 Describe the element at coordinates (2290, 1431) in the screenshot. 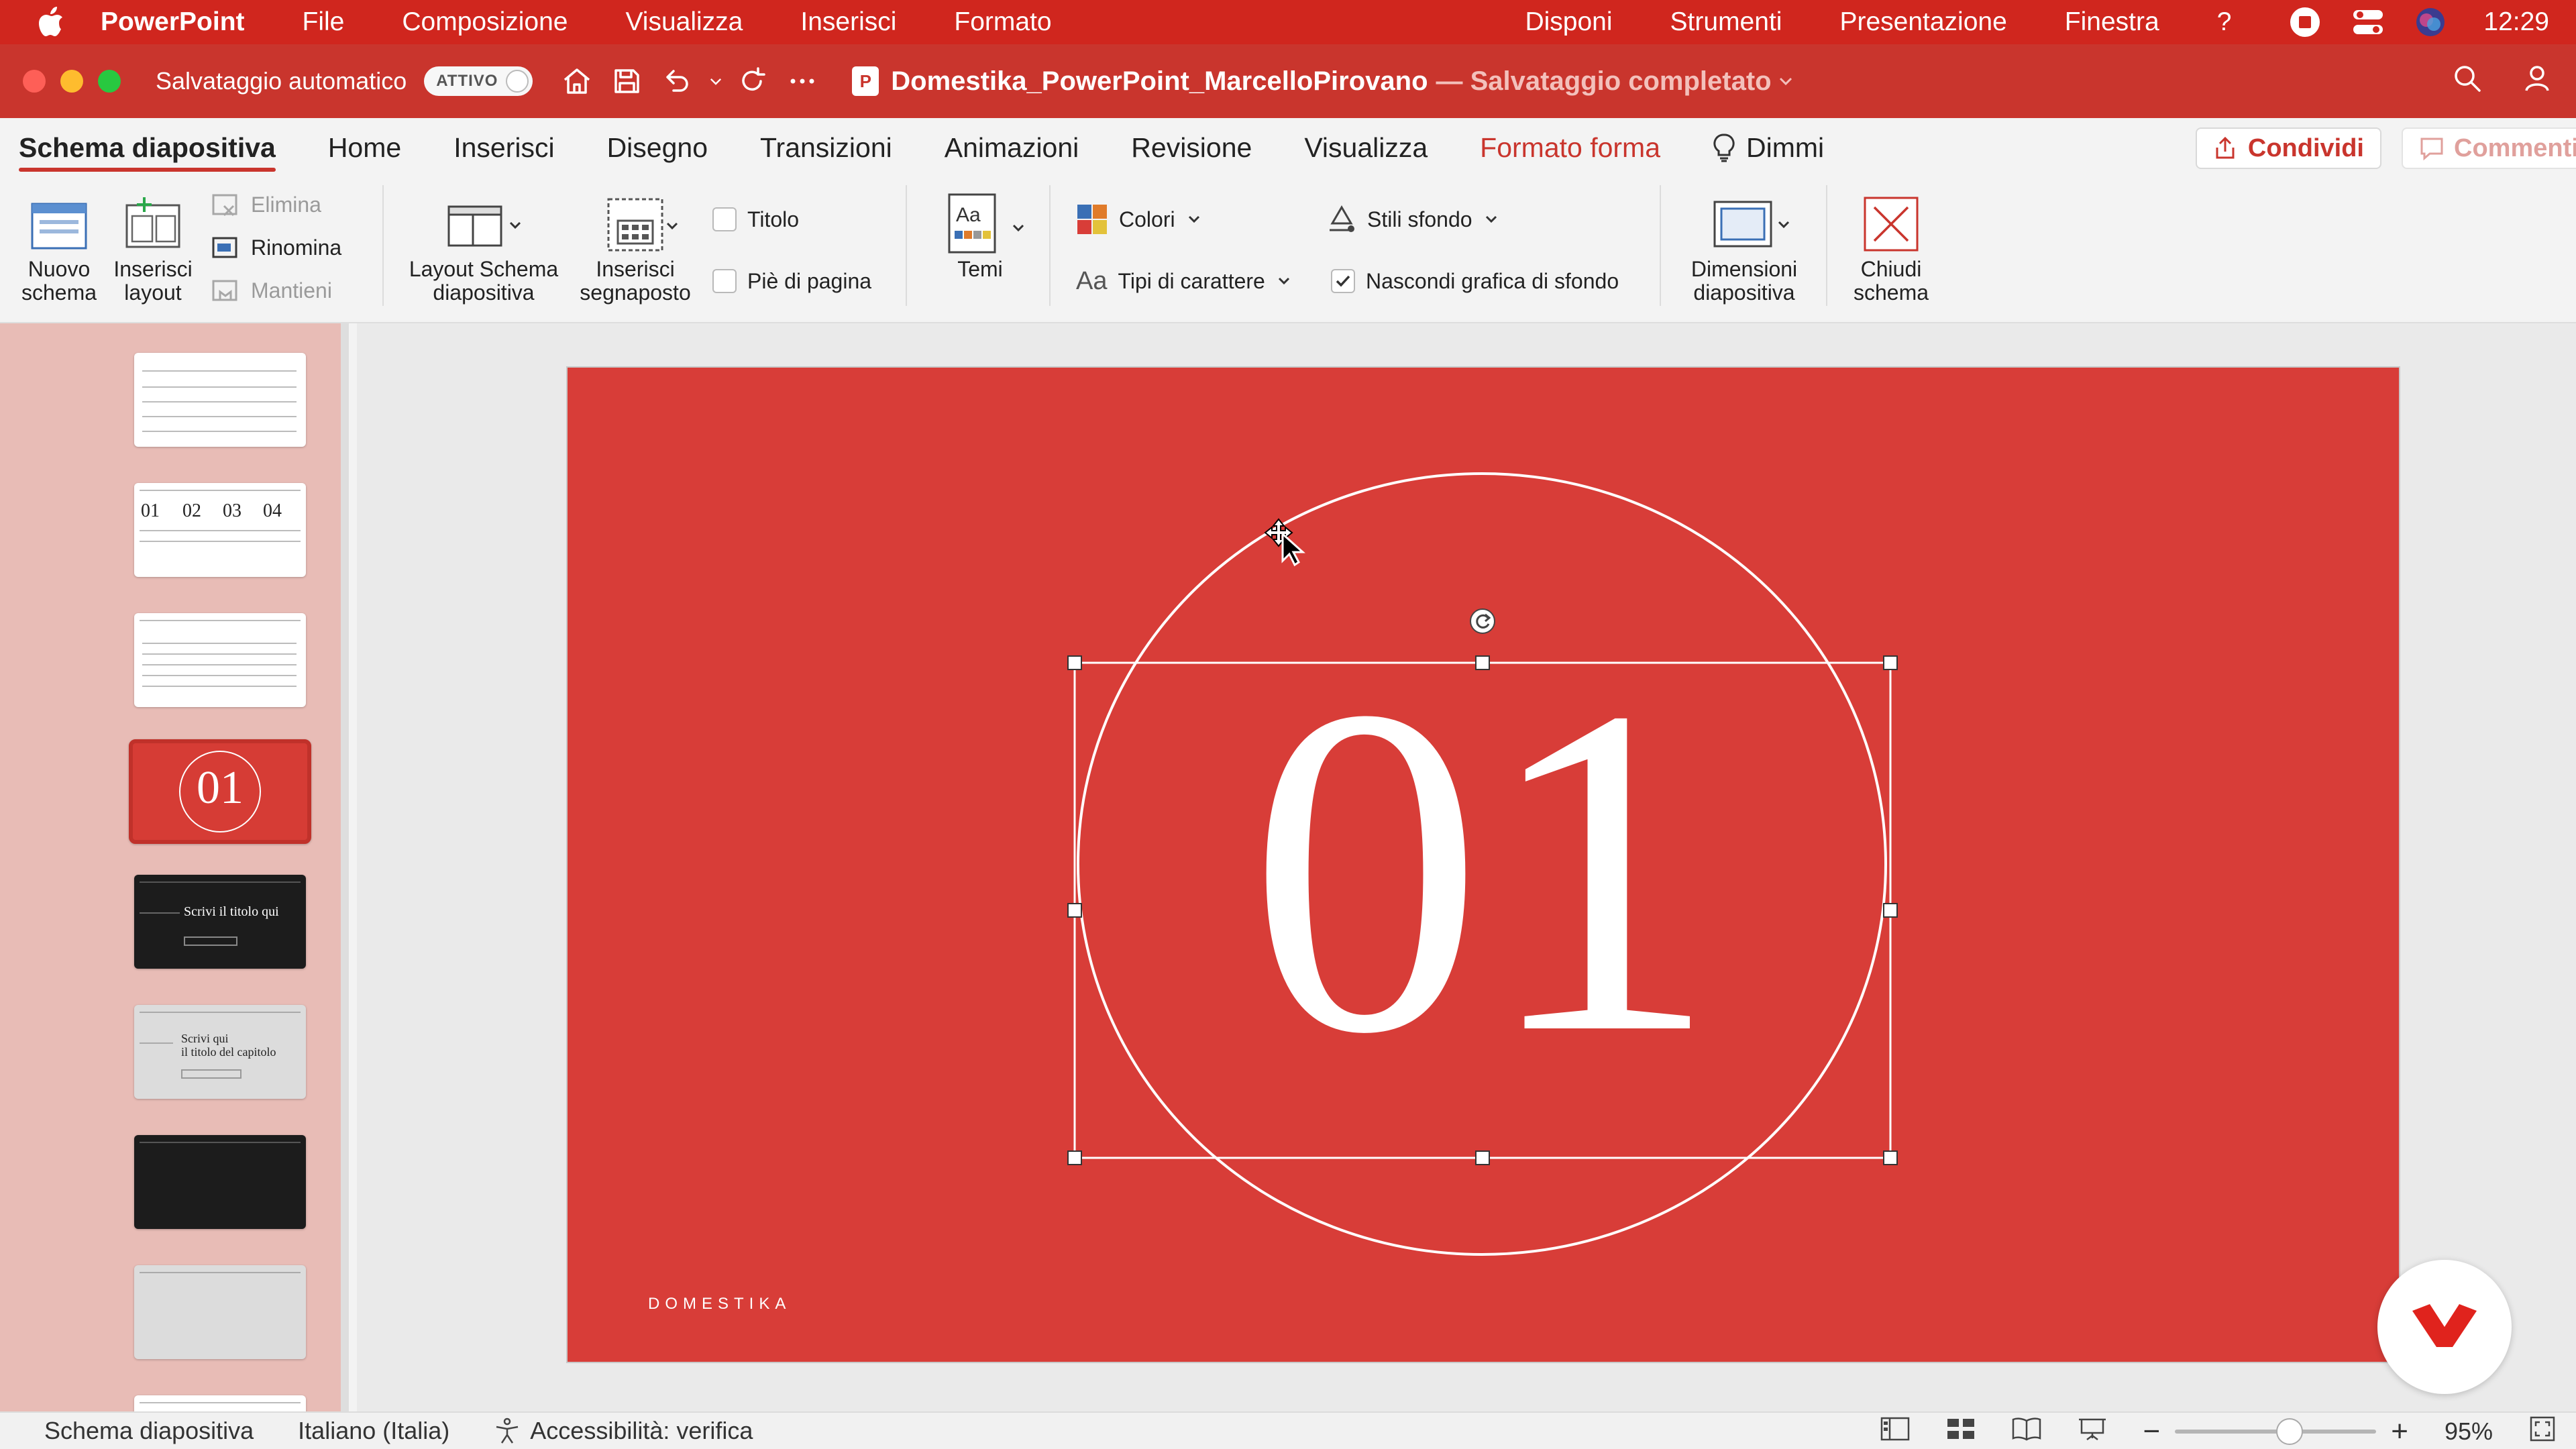

I see `zoom-slider-knob` at that location.